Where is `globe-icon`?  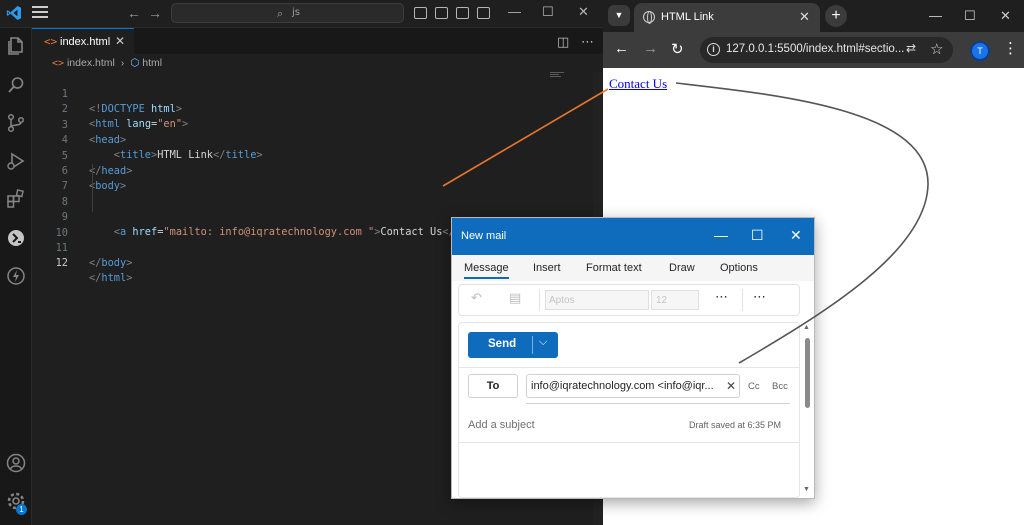 globe-icon is located at coordinates (649, 17).